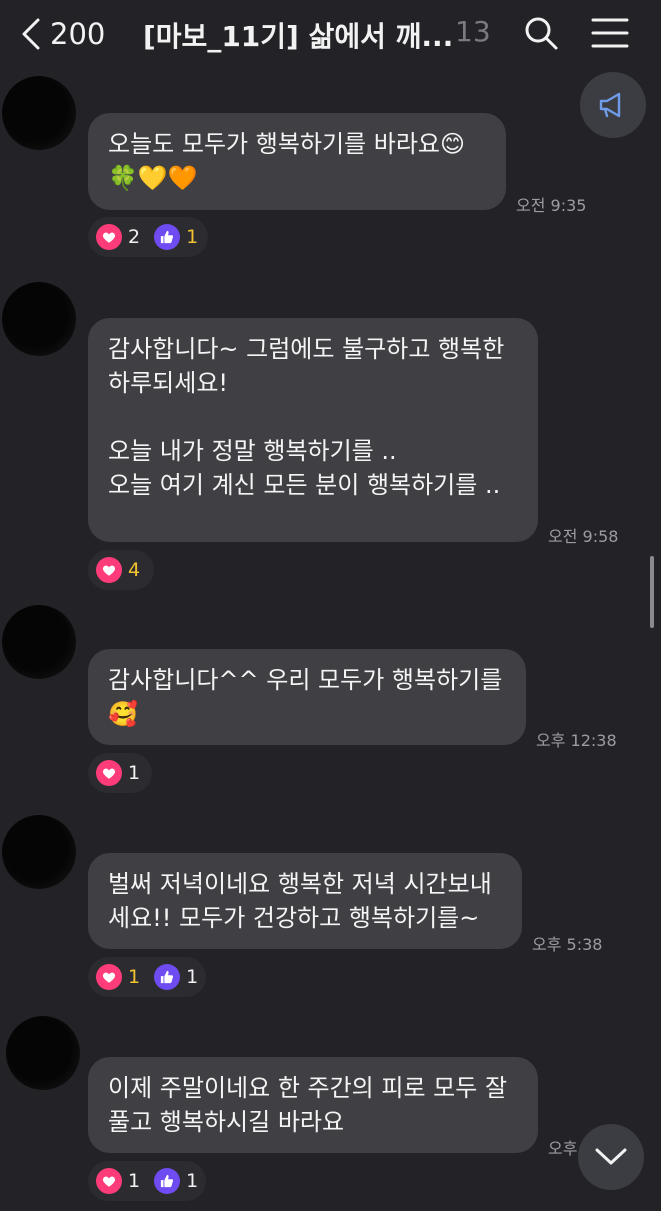 The width and height of the screenshot is (661, 1211). Describe the element at coordinates (297, 161) in the screenshot. I see `message-bubble: 오늘도 모두가 행복하기를 바라요😊 🍀💛🧡` at that location.